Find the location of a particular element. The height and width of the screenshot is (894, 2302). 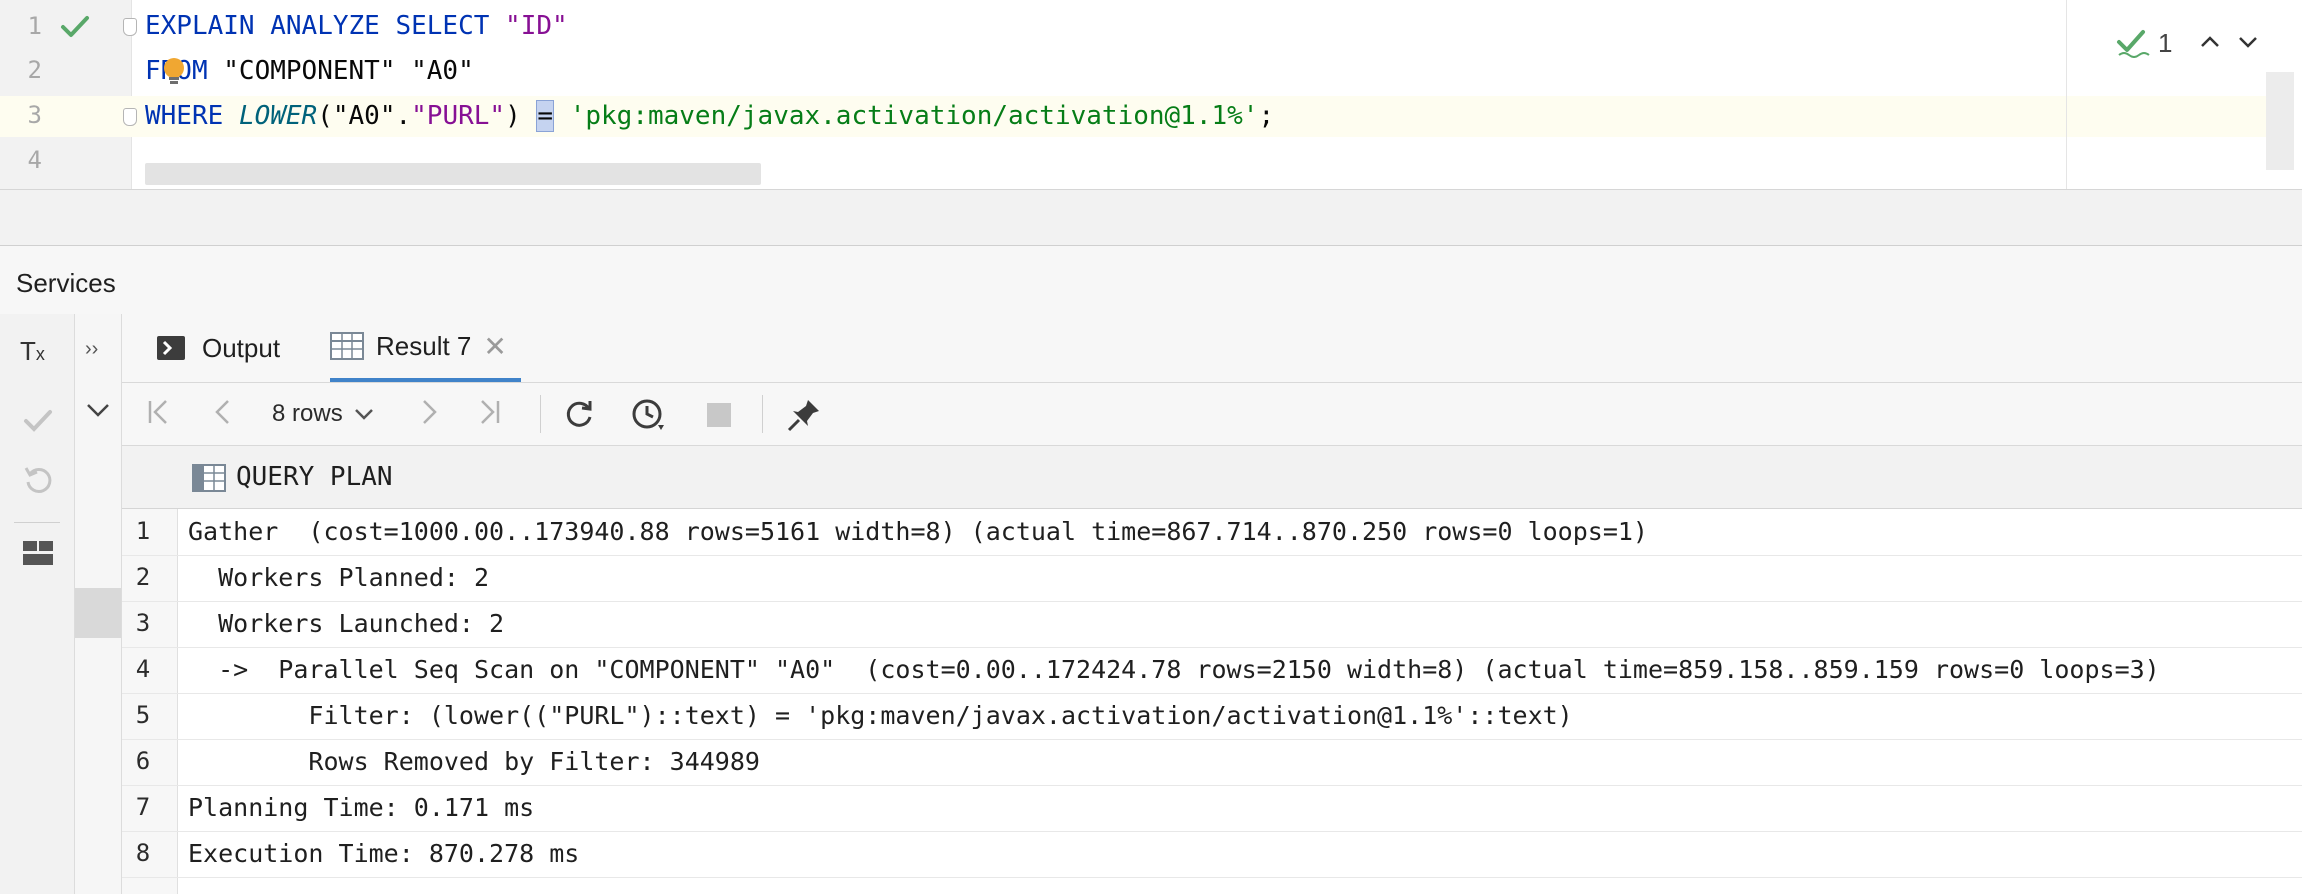

services-left-toolbar: Tx is located at coordinates (37, 604).